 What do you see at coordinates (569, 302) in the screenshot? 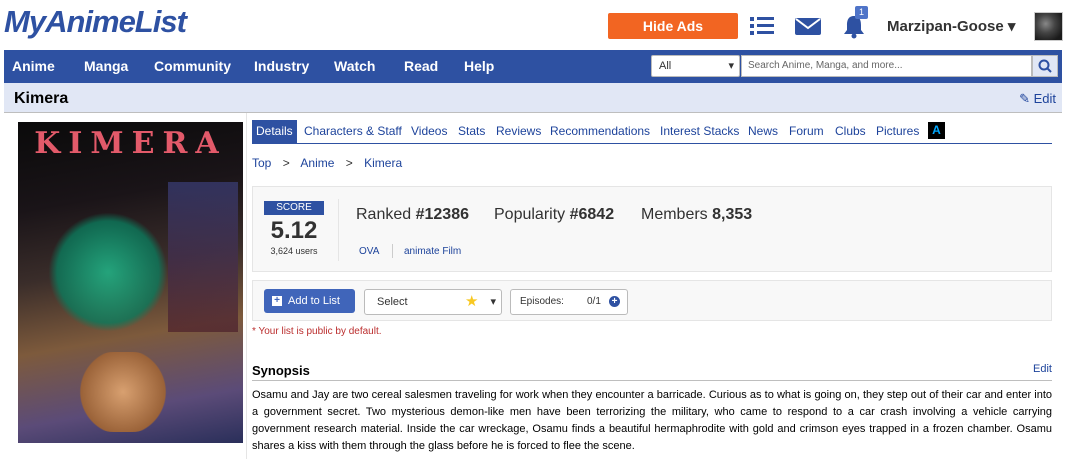
I see `episodes-progress: Episodes: 0/1 +` at bounding box center [569, 302].